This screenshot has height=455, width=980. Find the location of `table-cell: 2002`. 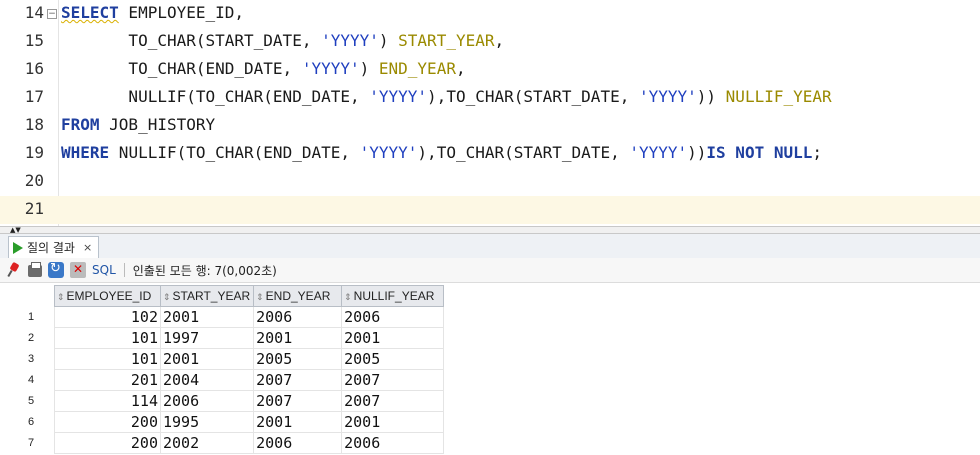

table-cell: 2002 is located at coordinates (207, 443).